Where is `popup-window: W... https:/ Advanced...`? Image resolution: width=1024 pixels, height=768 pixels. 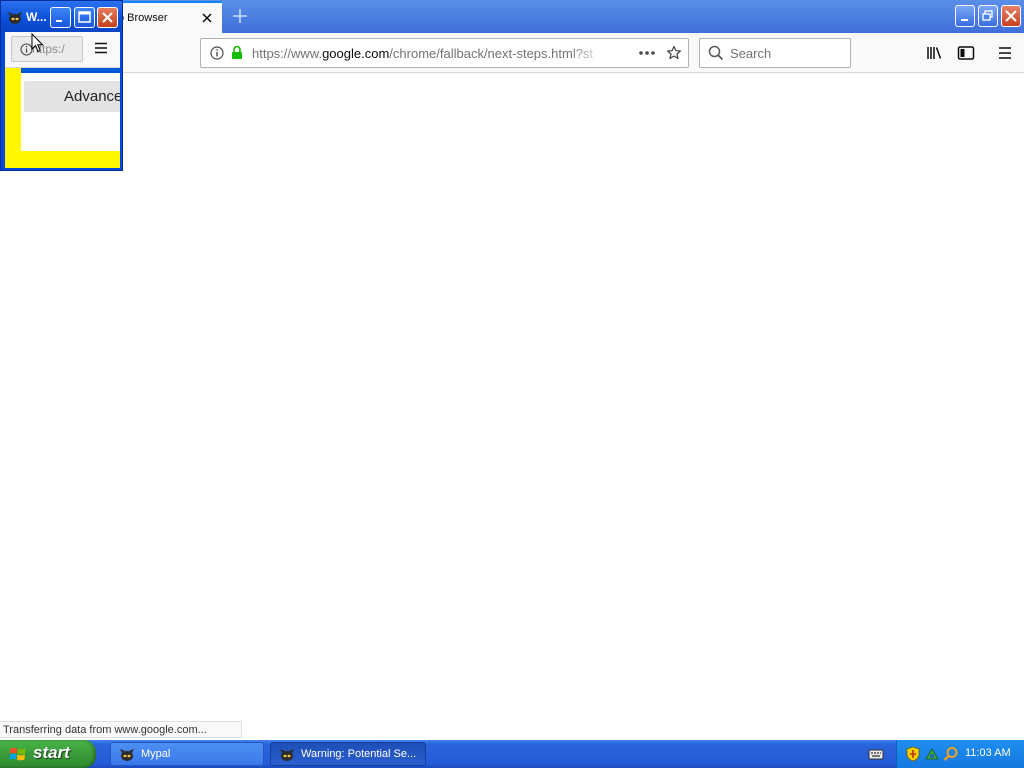 popup-window: W... https:/ Advanced... is located at coordinates (61, 85).